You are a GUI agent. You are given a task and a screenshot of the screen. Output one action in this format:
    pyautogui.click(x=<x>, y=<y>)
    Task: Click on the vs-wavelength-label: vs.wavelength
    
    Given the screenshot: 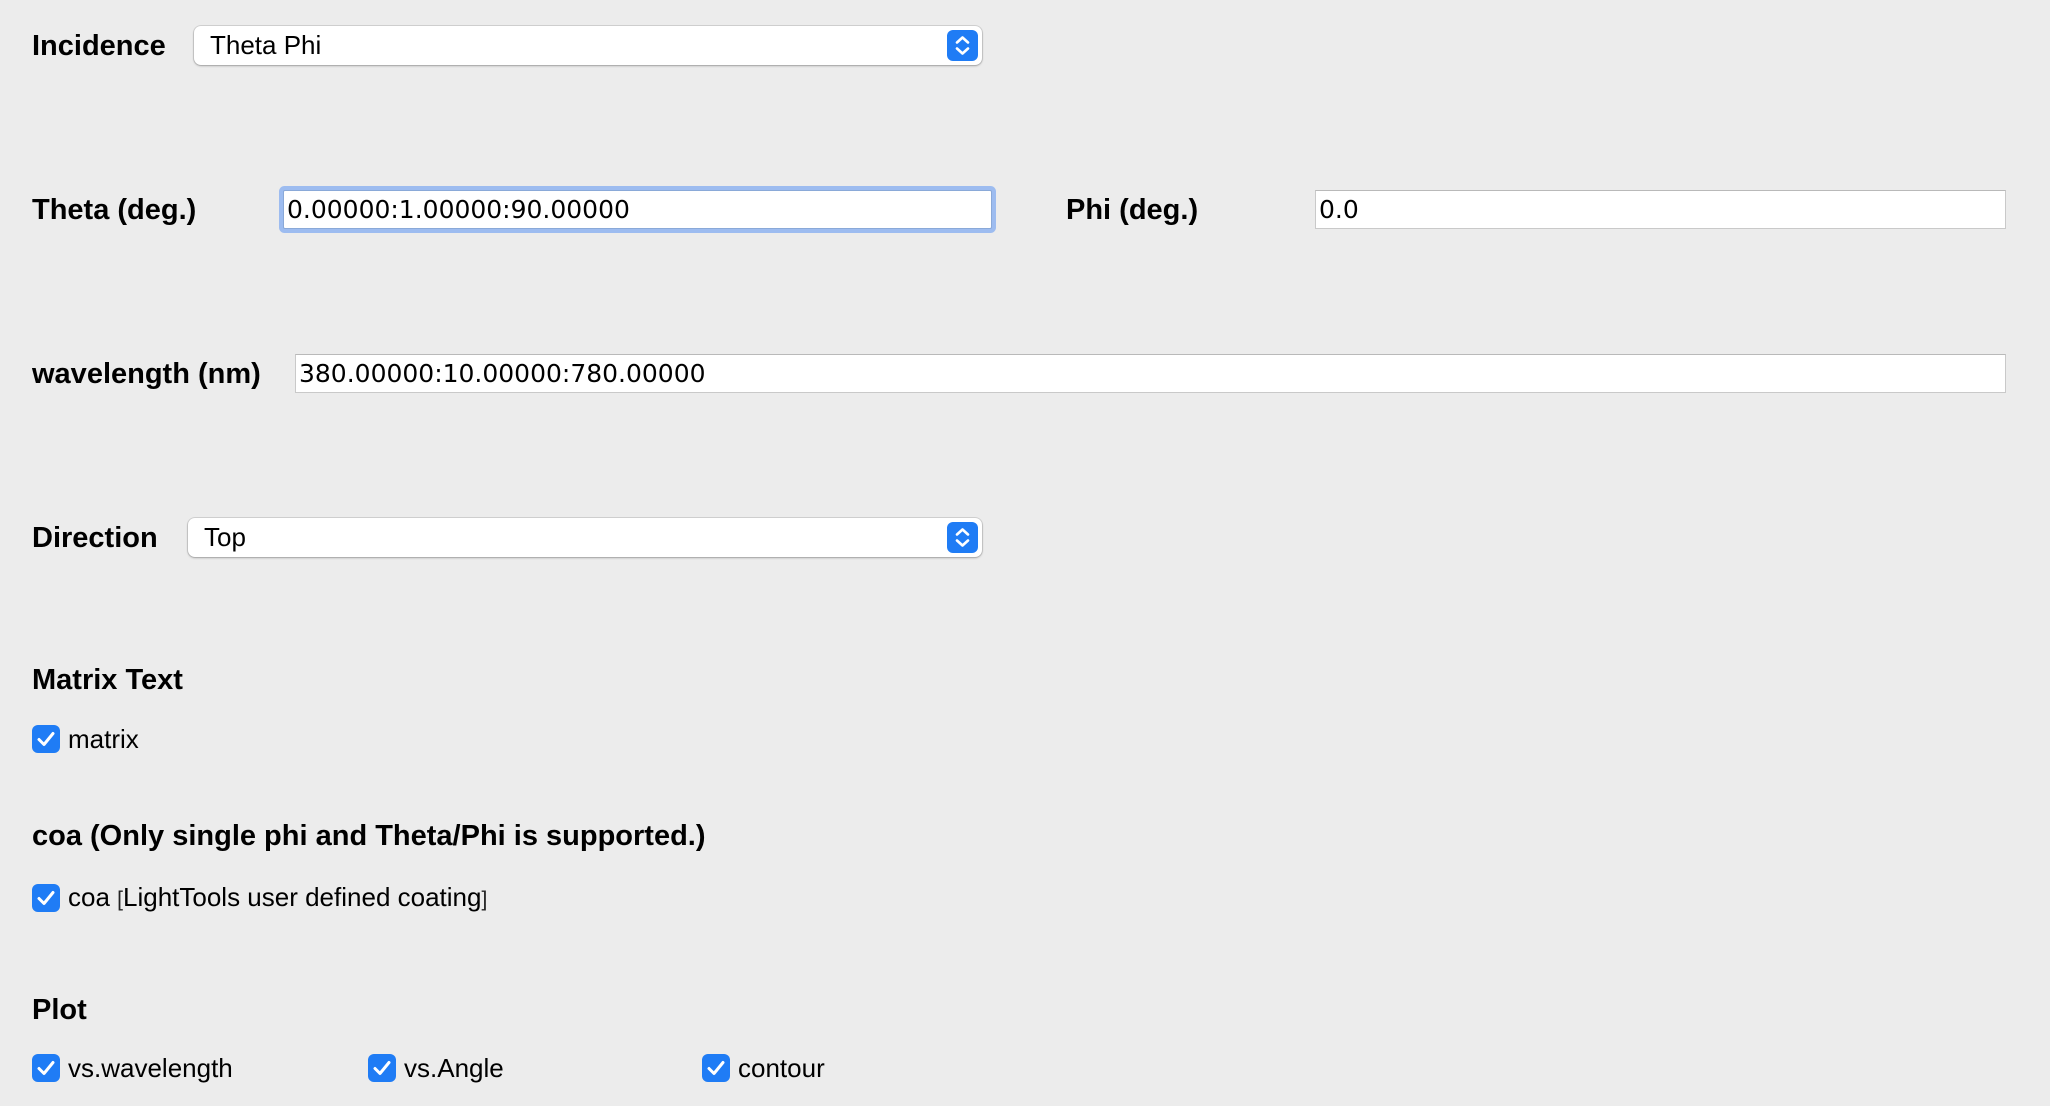 What is the action you would take?
    pyautogui.click(x=150, y=1068)
    